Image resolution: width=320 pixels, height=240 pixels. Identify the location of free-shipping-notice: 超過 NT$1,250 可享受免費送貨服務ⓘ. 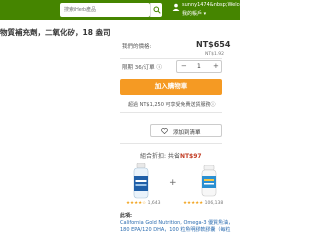
(172, 105).